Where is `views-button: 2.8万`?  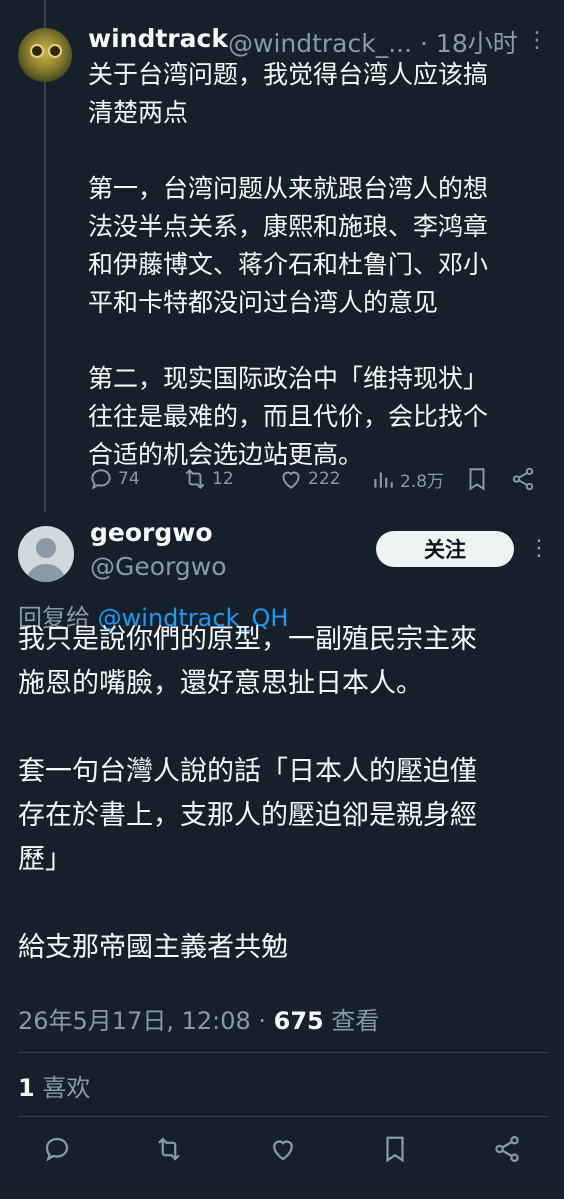
views-button: 2.8万 is located at coordinates (407, 479).